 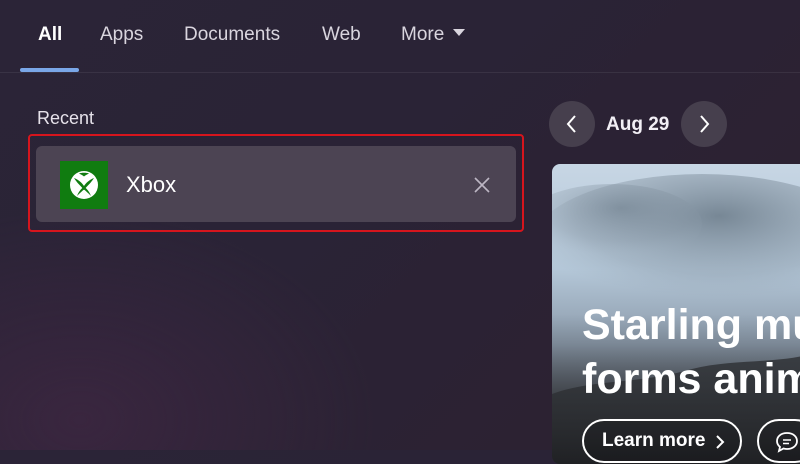 What do you see at coordinates (459, 33) in the screenshot?
I see `caret-down-icon` at bounding box center [459, 33].